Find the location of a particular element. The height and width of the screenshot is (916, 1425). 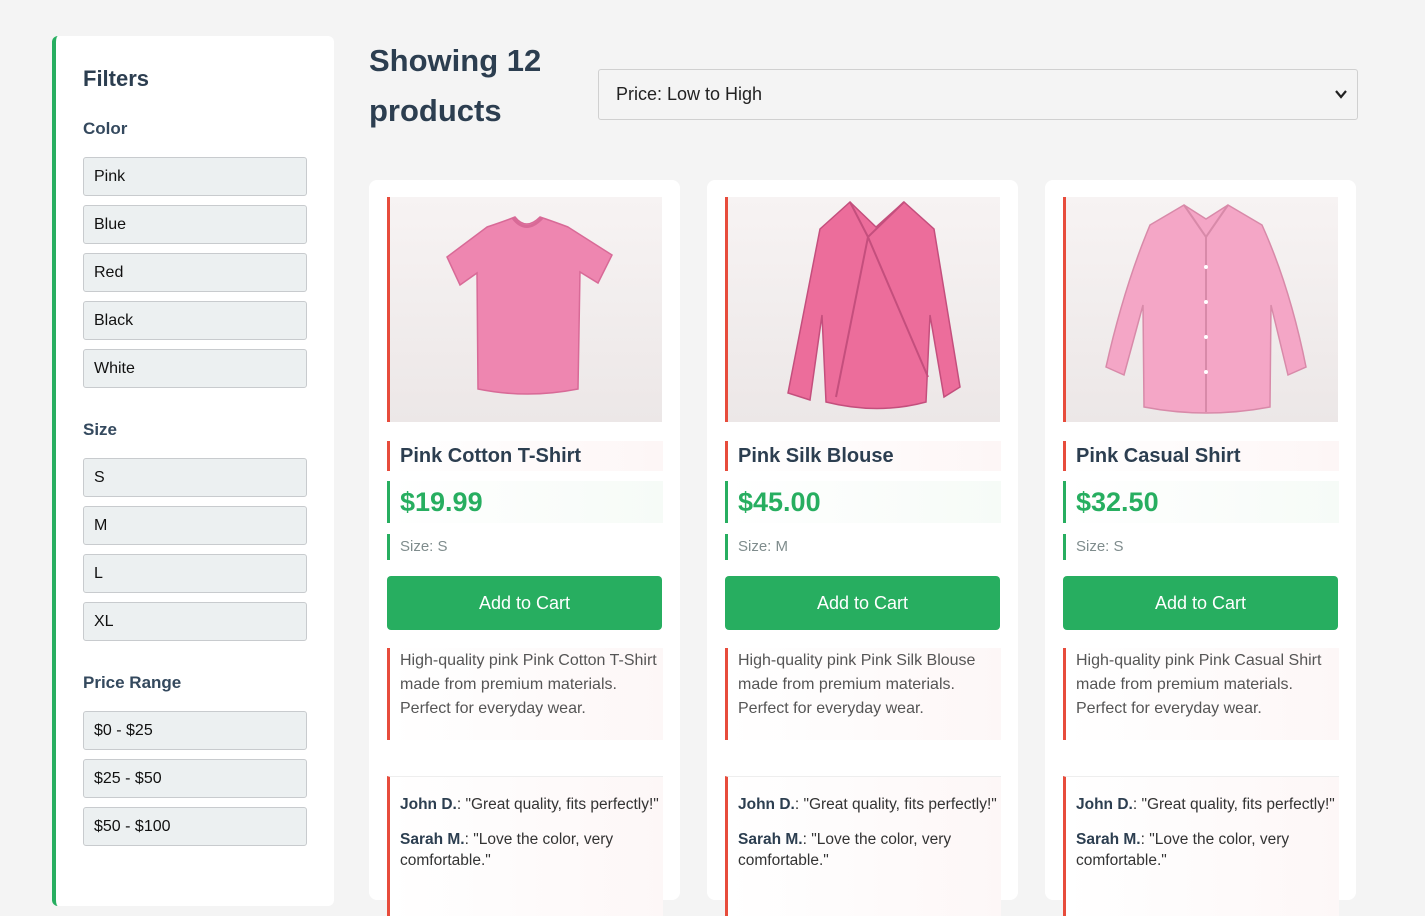

color-filter-label: Color is located at coordinates (105, 128).